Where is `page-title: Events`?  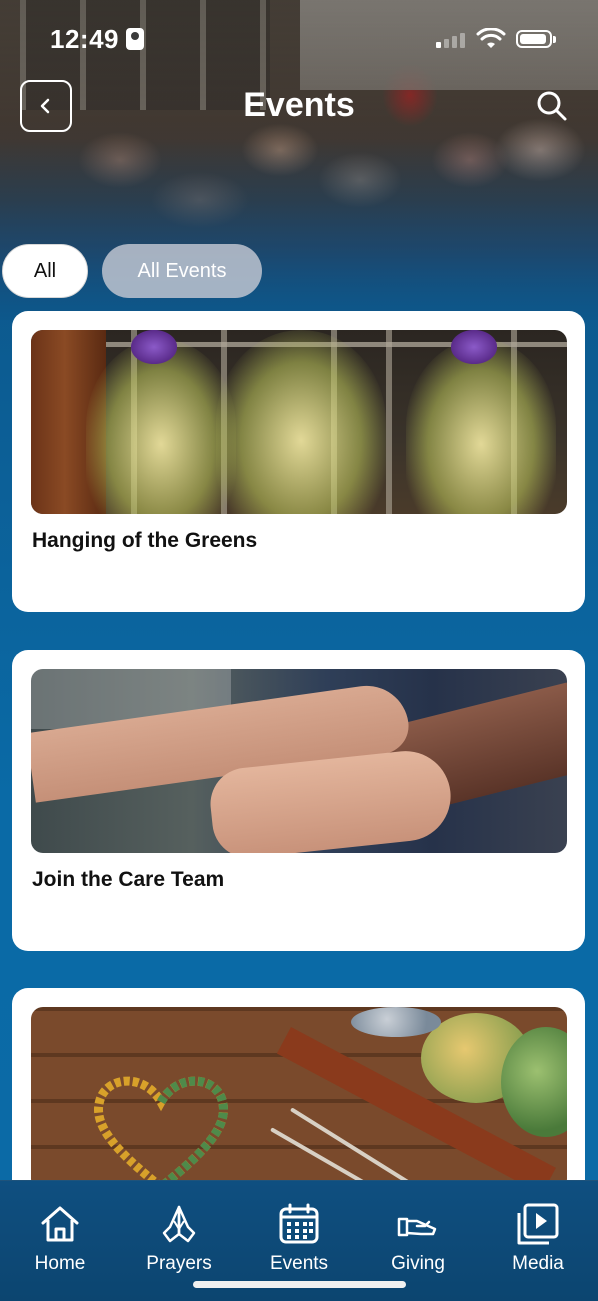
page-title: Events is located at coordinates (299, 105).